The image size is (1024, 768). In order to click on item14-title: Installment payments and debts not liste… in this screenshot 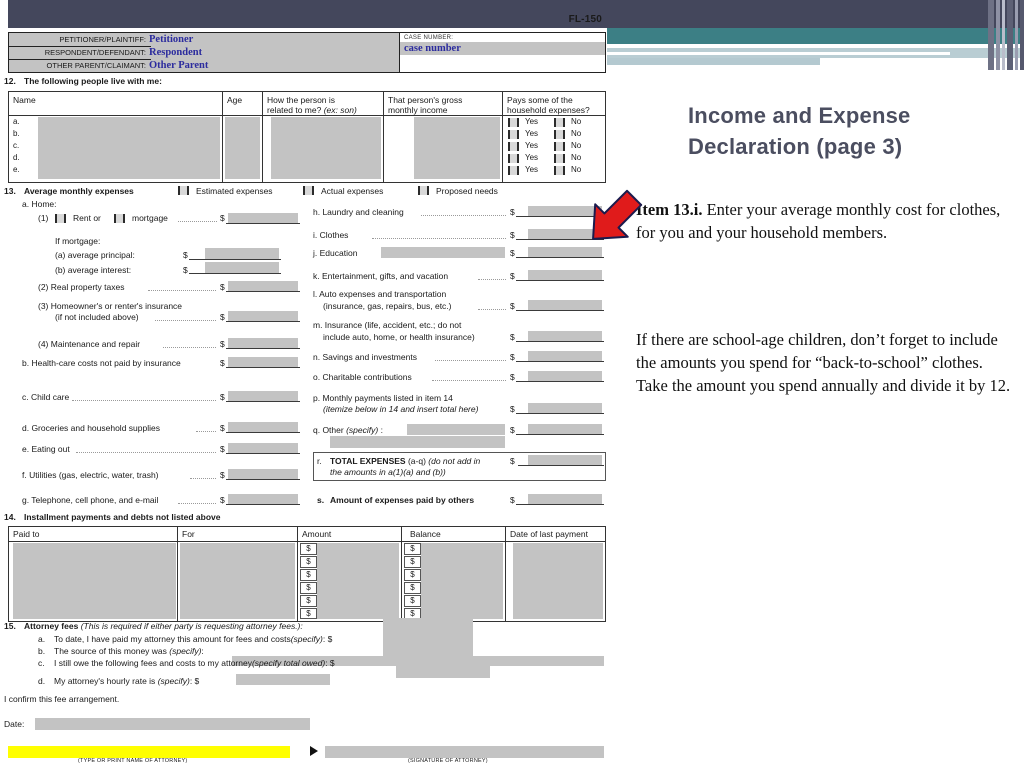, I will do `click(122, 517)`.